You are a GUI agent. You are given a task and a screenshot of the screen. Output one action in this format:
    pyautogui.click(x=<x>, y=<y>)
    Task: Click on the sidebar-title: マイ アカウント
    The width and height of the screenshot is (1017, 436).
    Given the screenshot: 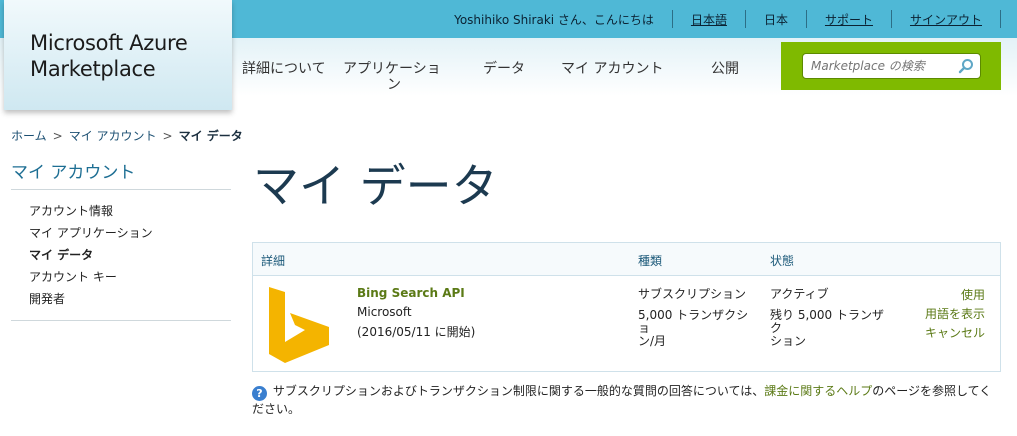 What is the action you would take?
    pyautogui.click(x=121, y=174)
    